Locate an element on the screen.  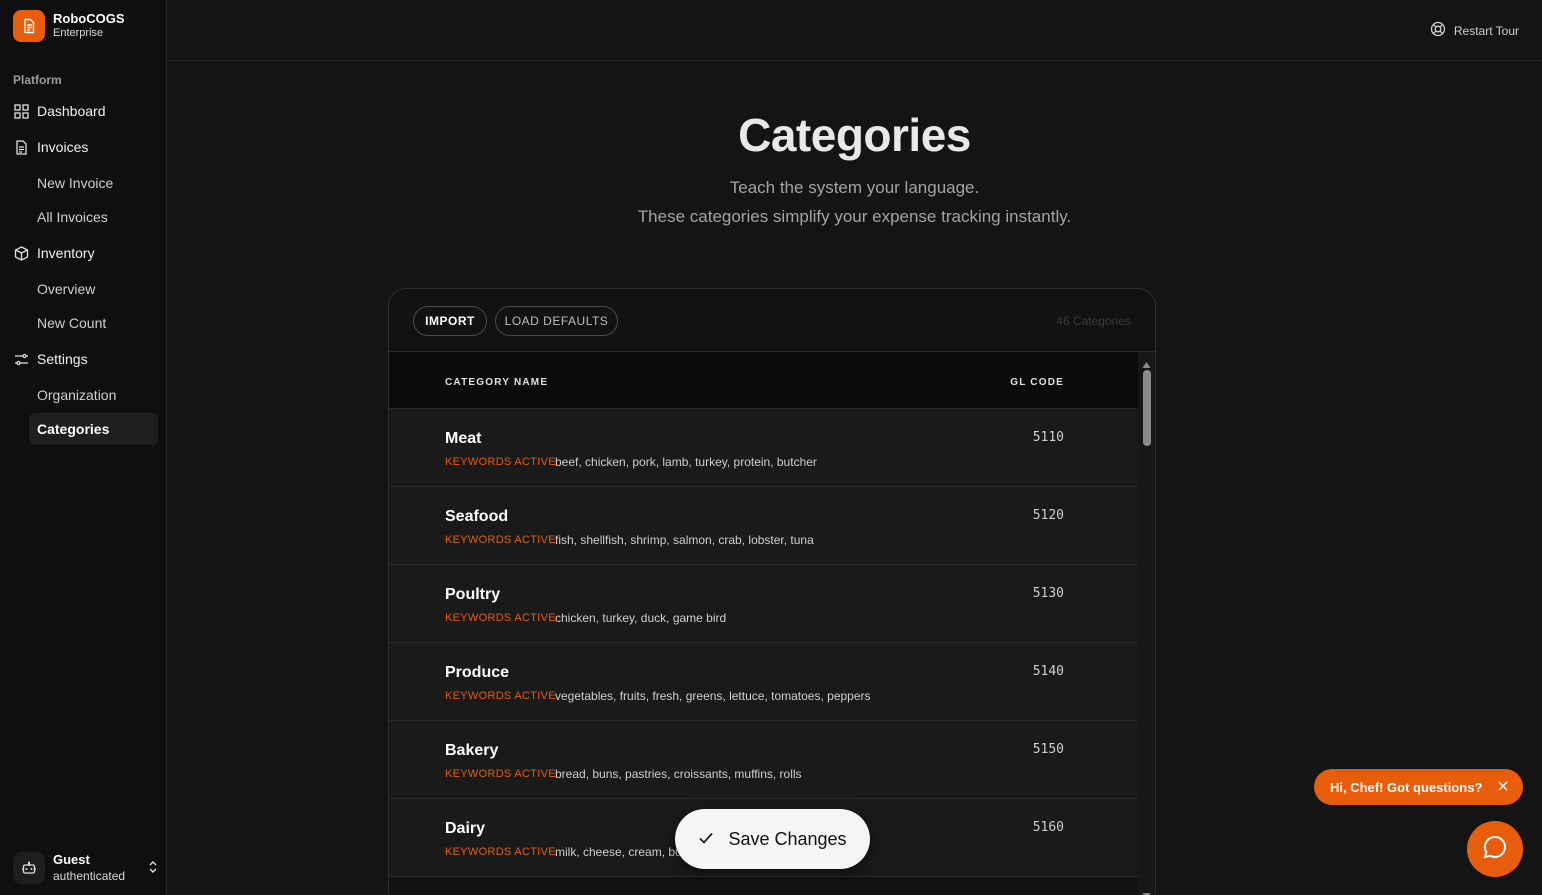
column-header-name: CATEGORY NAME is located at coordinates (497, 382).